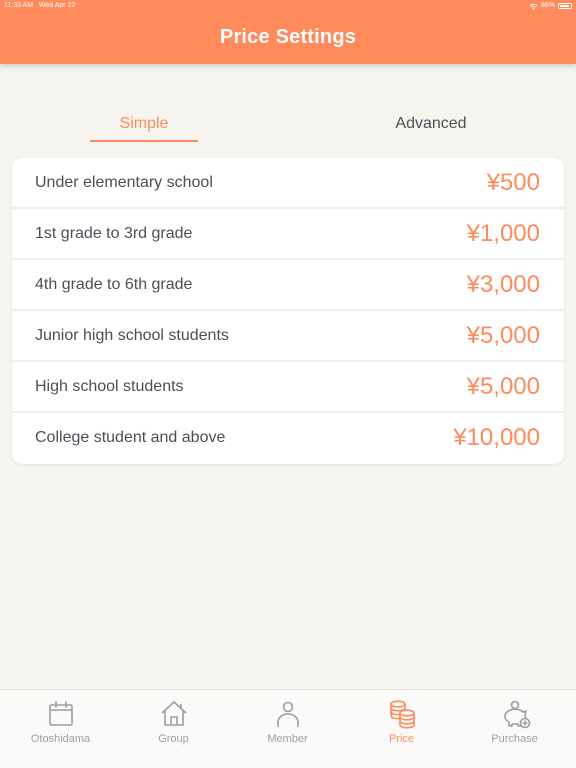 This screenshot has height=768, width=576. What do you see at coordinates (60, 729) in the screenshot?
I see `tab-otoshidama: Otoshidama` at bounding box center [60, 729].